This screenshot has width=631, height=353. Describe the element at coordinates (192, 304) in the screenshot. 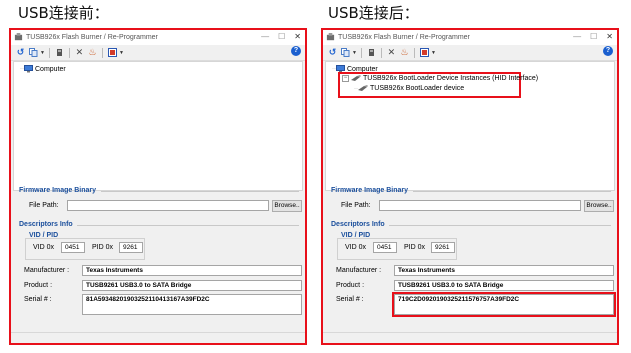

I see `serial-field: 81A59348201903252110413167A39FD2C` at that location.